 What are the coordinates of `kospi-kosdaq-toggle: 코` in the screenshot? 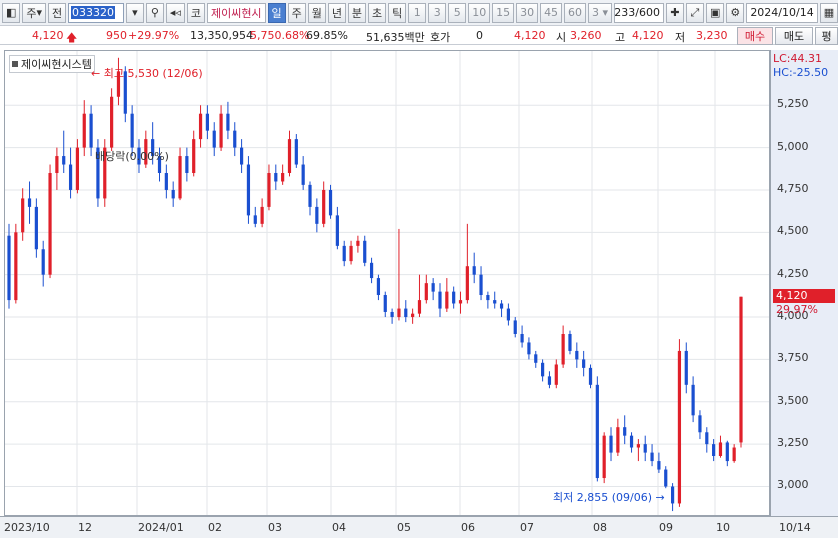 It's located at (195, 12).